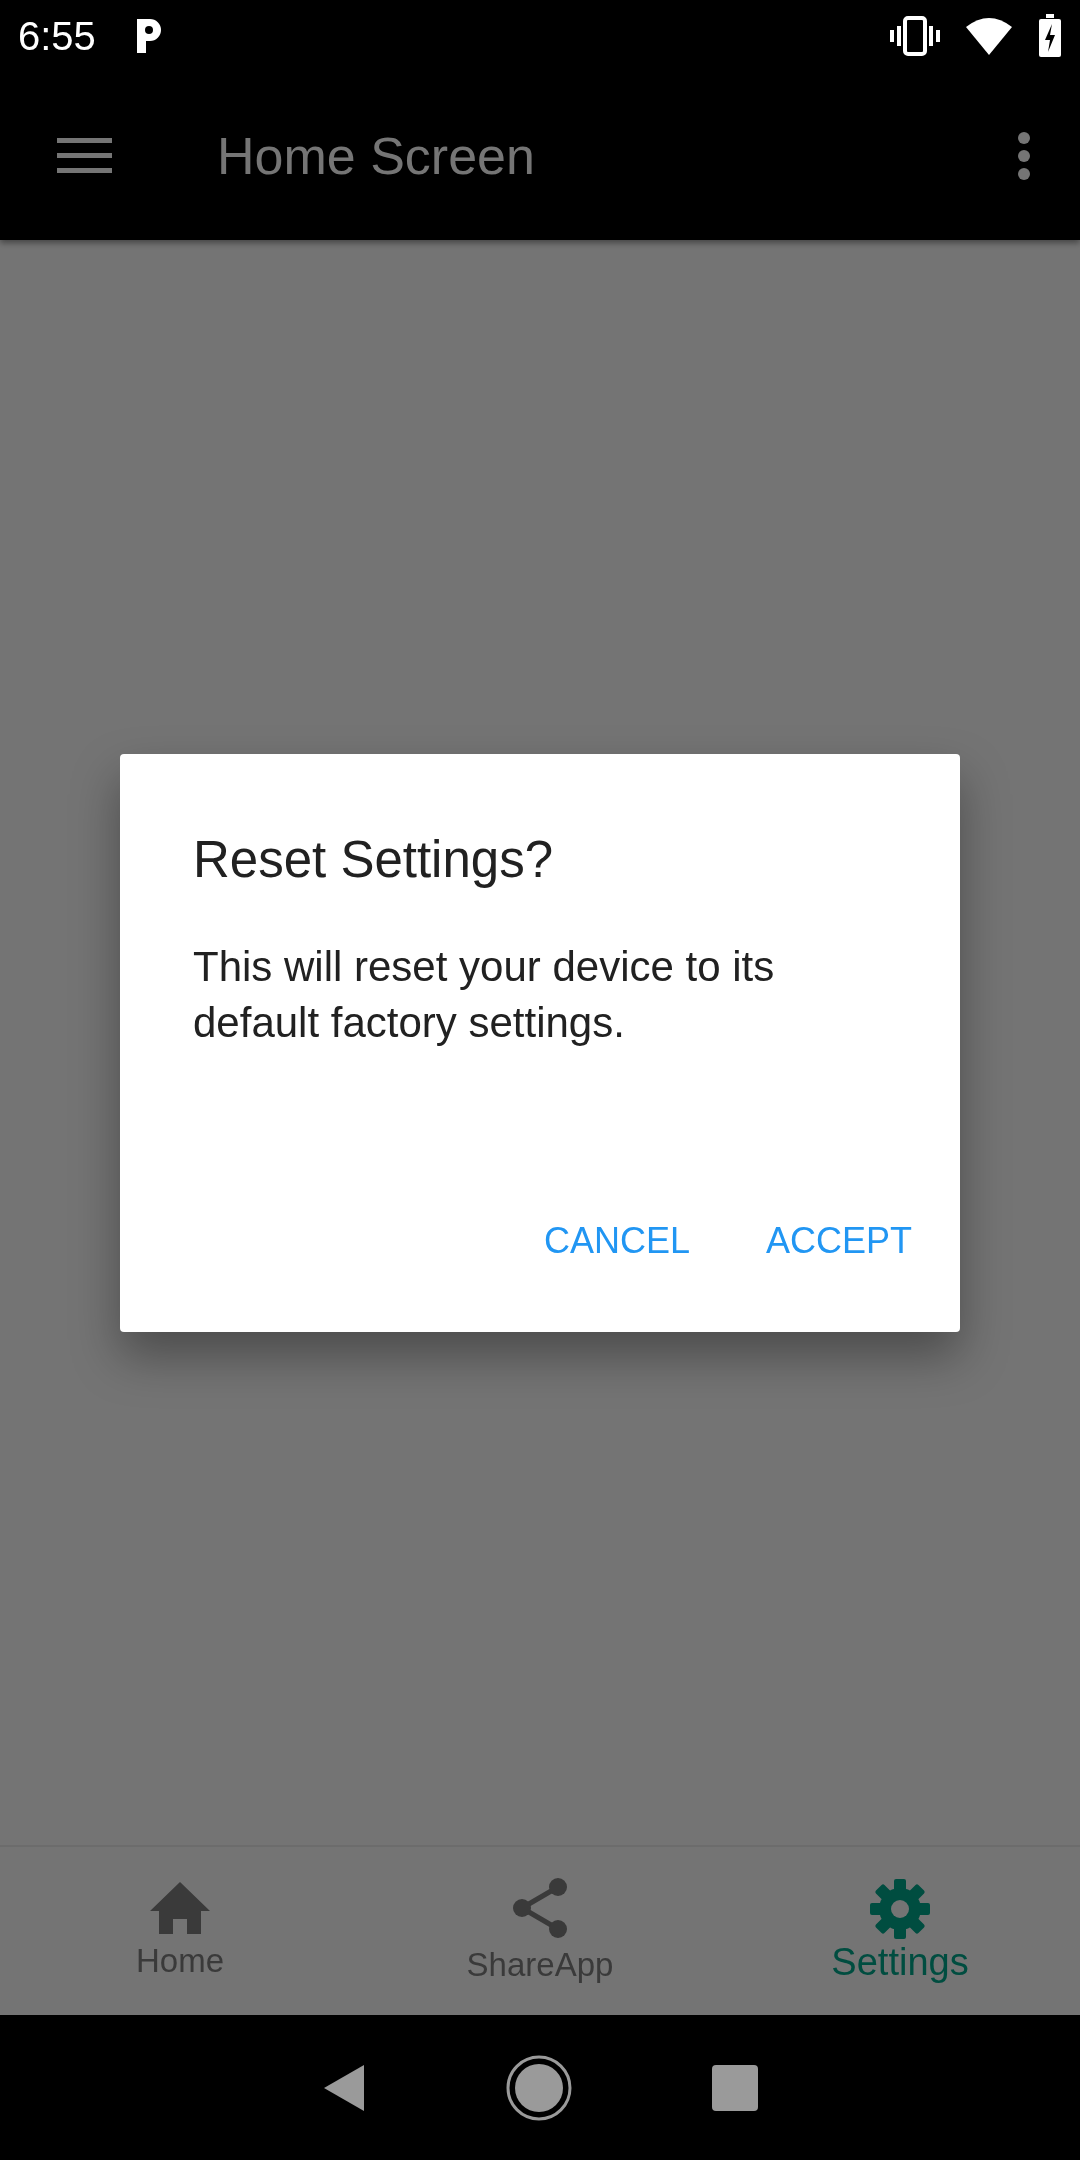 The width and height of the screenshot is (1080, 2160). What do you see at coordinates (735, 2087) in the screenshot?
I see `recents-icon` at bounding box center [735, 2087].